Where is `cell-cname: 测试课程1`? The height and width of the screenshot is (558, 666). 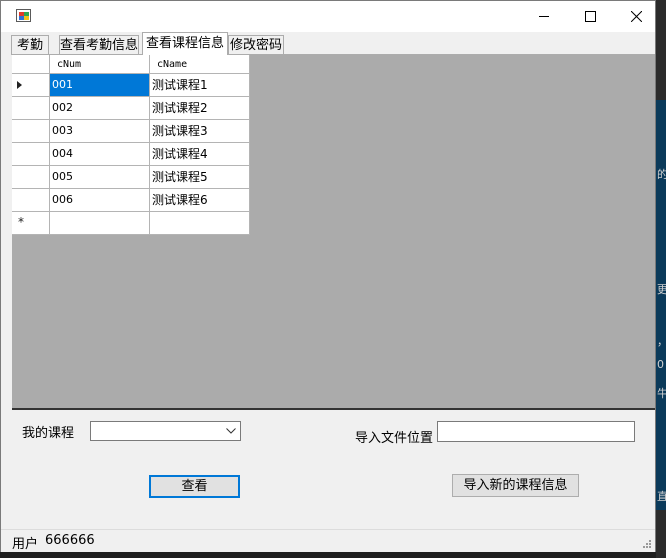
cell-cname: 测试课程1 is located at coordinates (200, 85).